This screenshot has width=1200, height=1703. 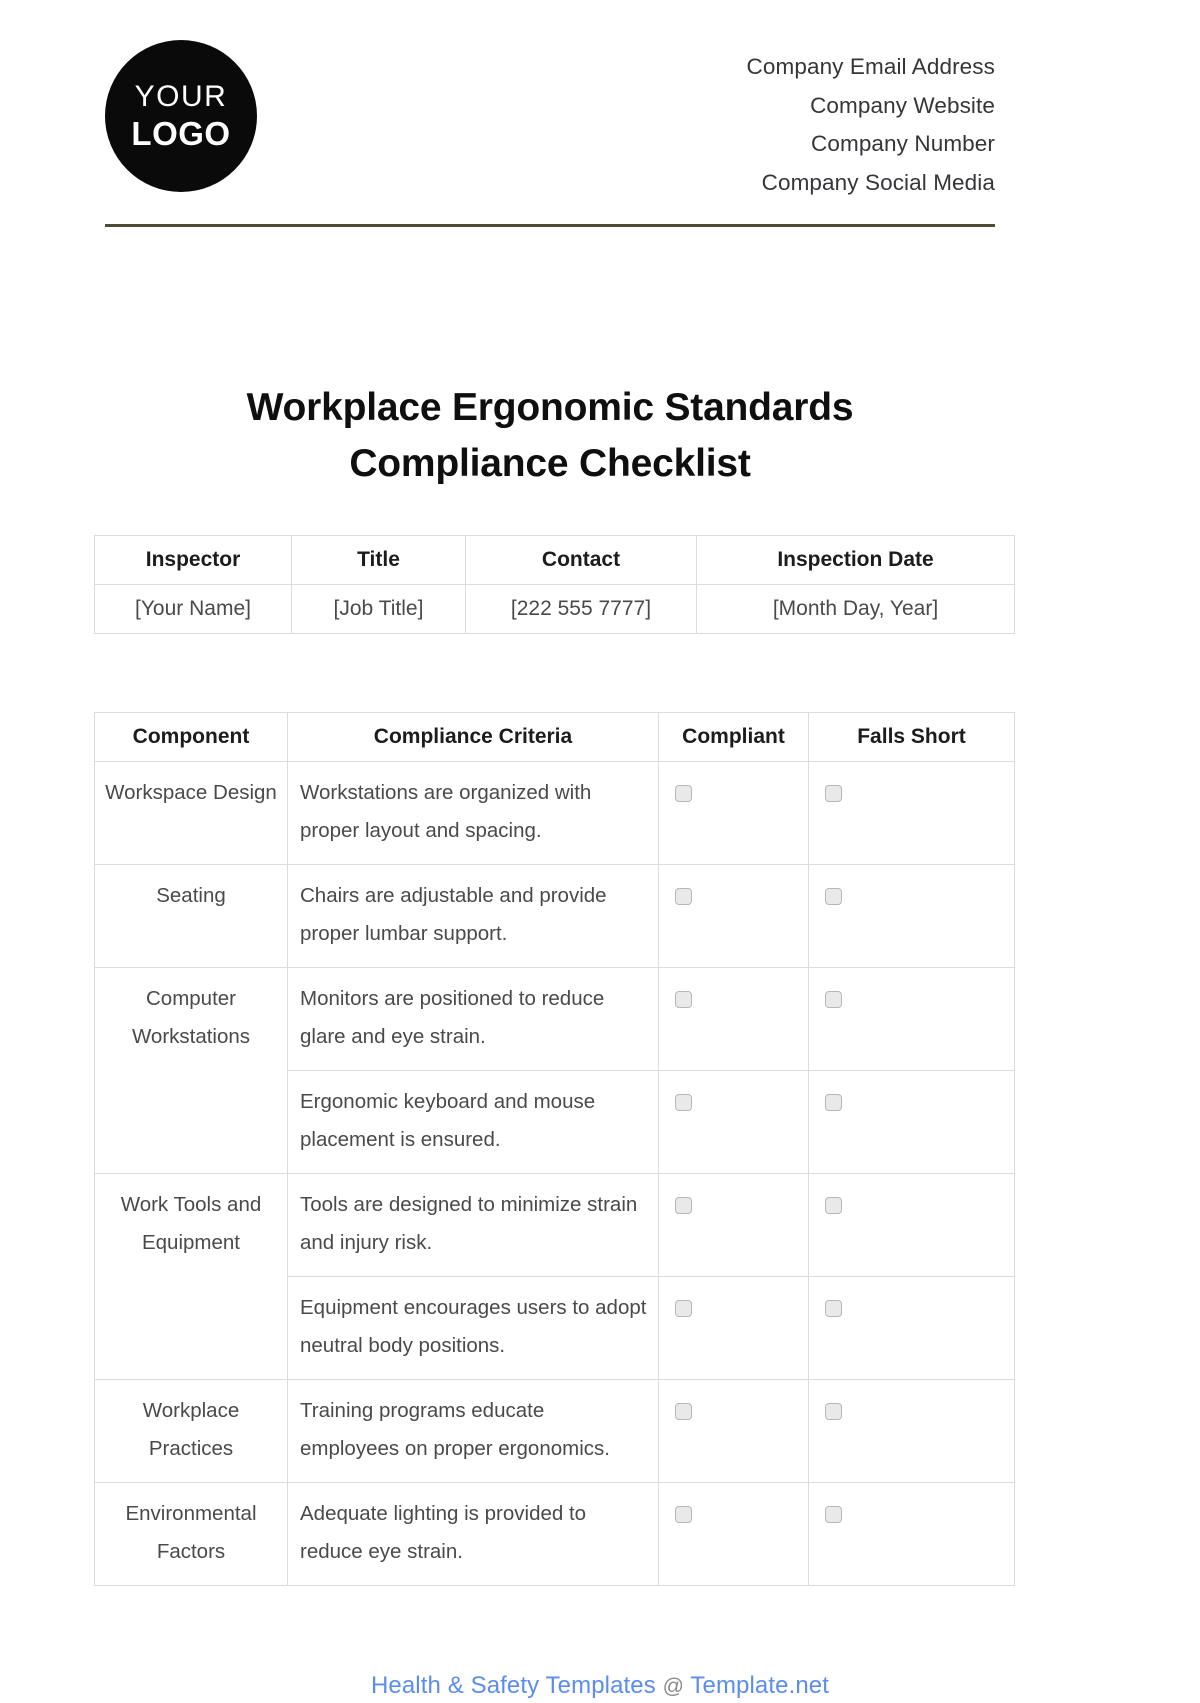 I want to click on checklist-header-compliant: Compliant, so click(x=733, y=737).